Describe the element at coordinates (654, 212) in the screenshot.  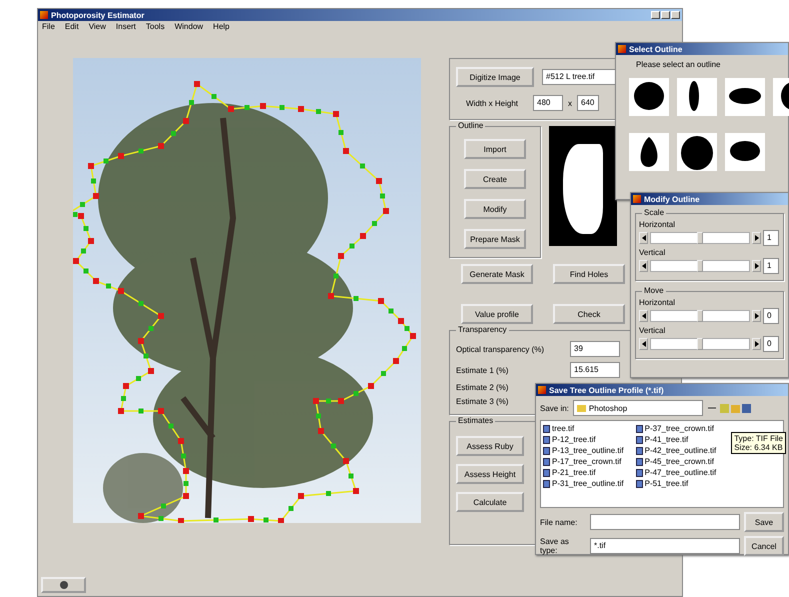
I see `group-title: Scale` at that location.